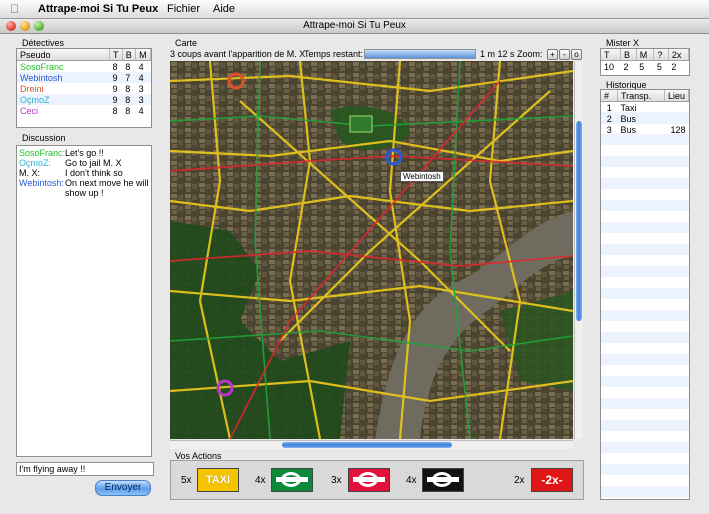 The image size is (709, 514). Describe the element at coordinates (679, 55) in the screenshot. I see `misterx-column-header: 2x` at that location.